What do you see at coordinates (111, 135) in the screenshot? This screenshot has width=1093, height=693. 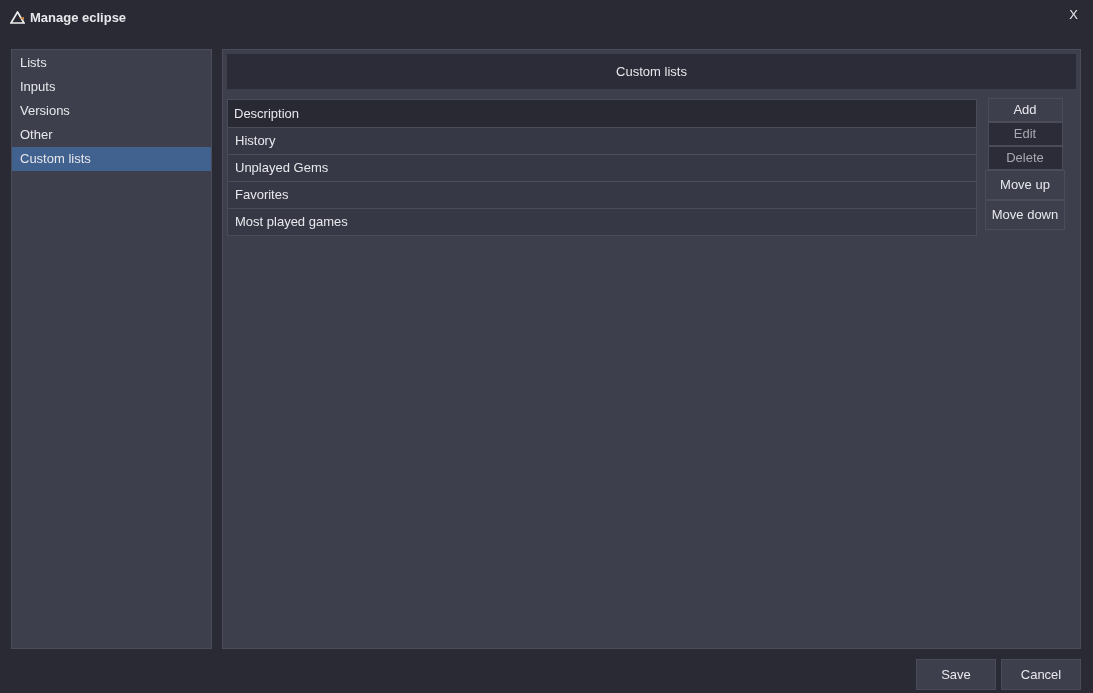 I see `sidebar-item: Other` at bounding box center [111, 135].